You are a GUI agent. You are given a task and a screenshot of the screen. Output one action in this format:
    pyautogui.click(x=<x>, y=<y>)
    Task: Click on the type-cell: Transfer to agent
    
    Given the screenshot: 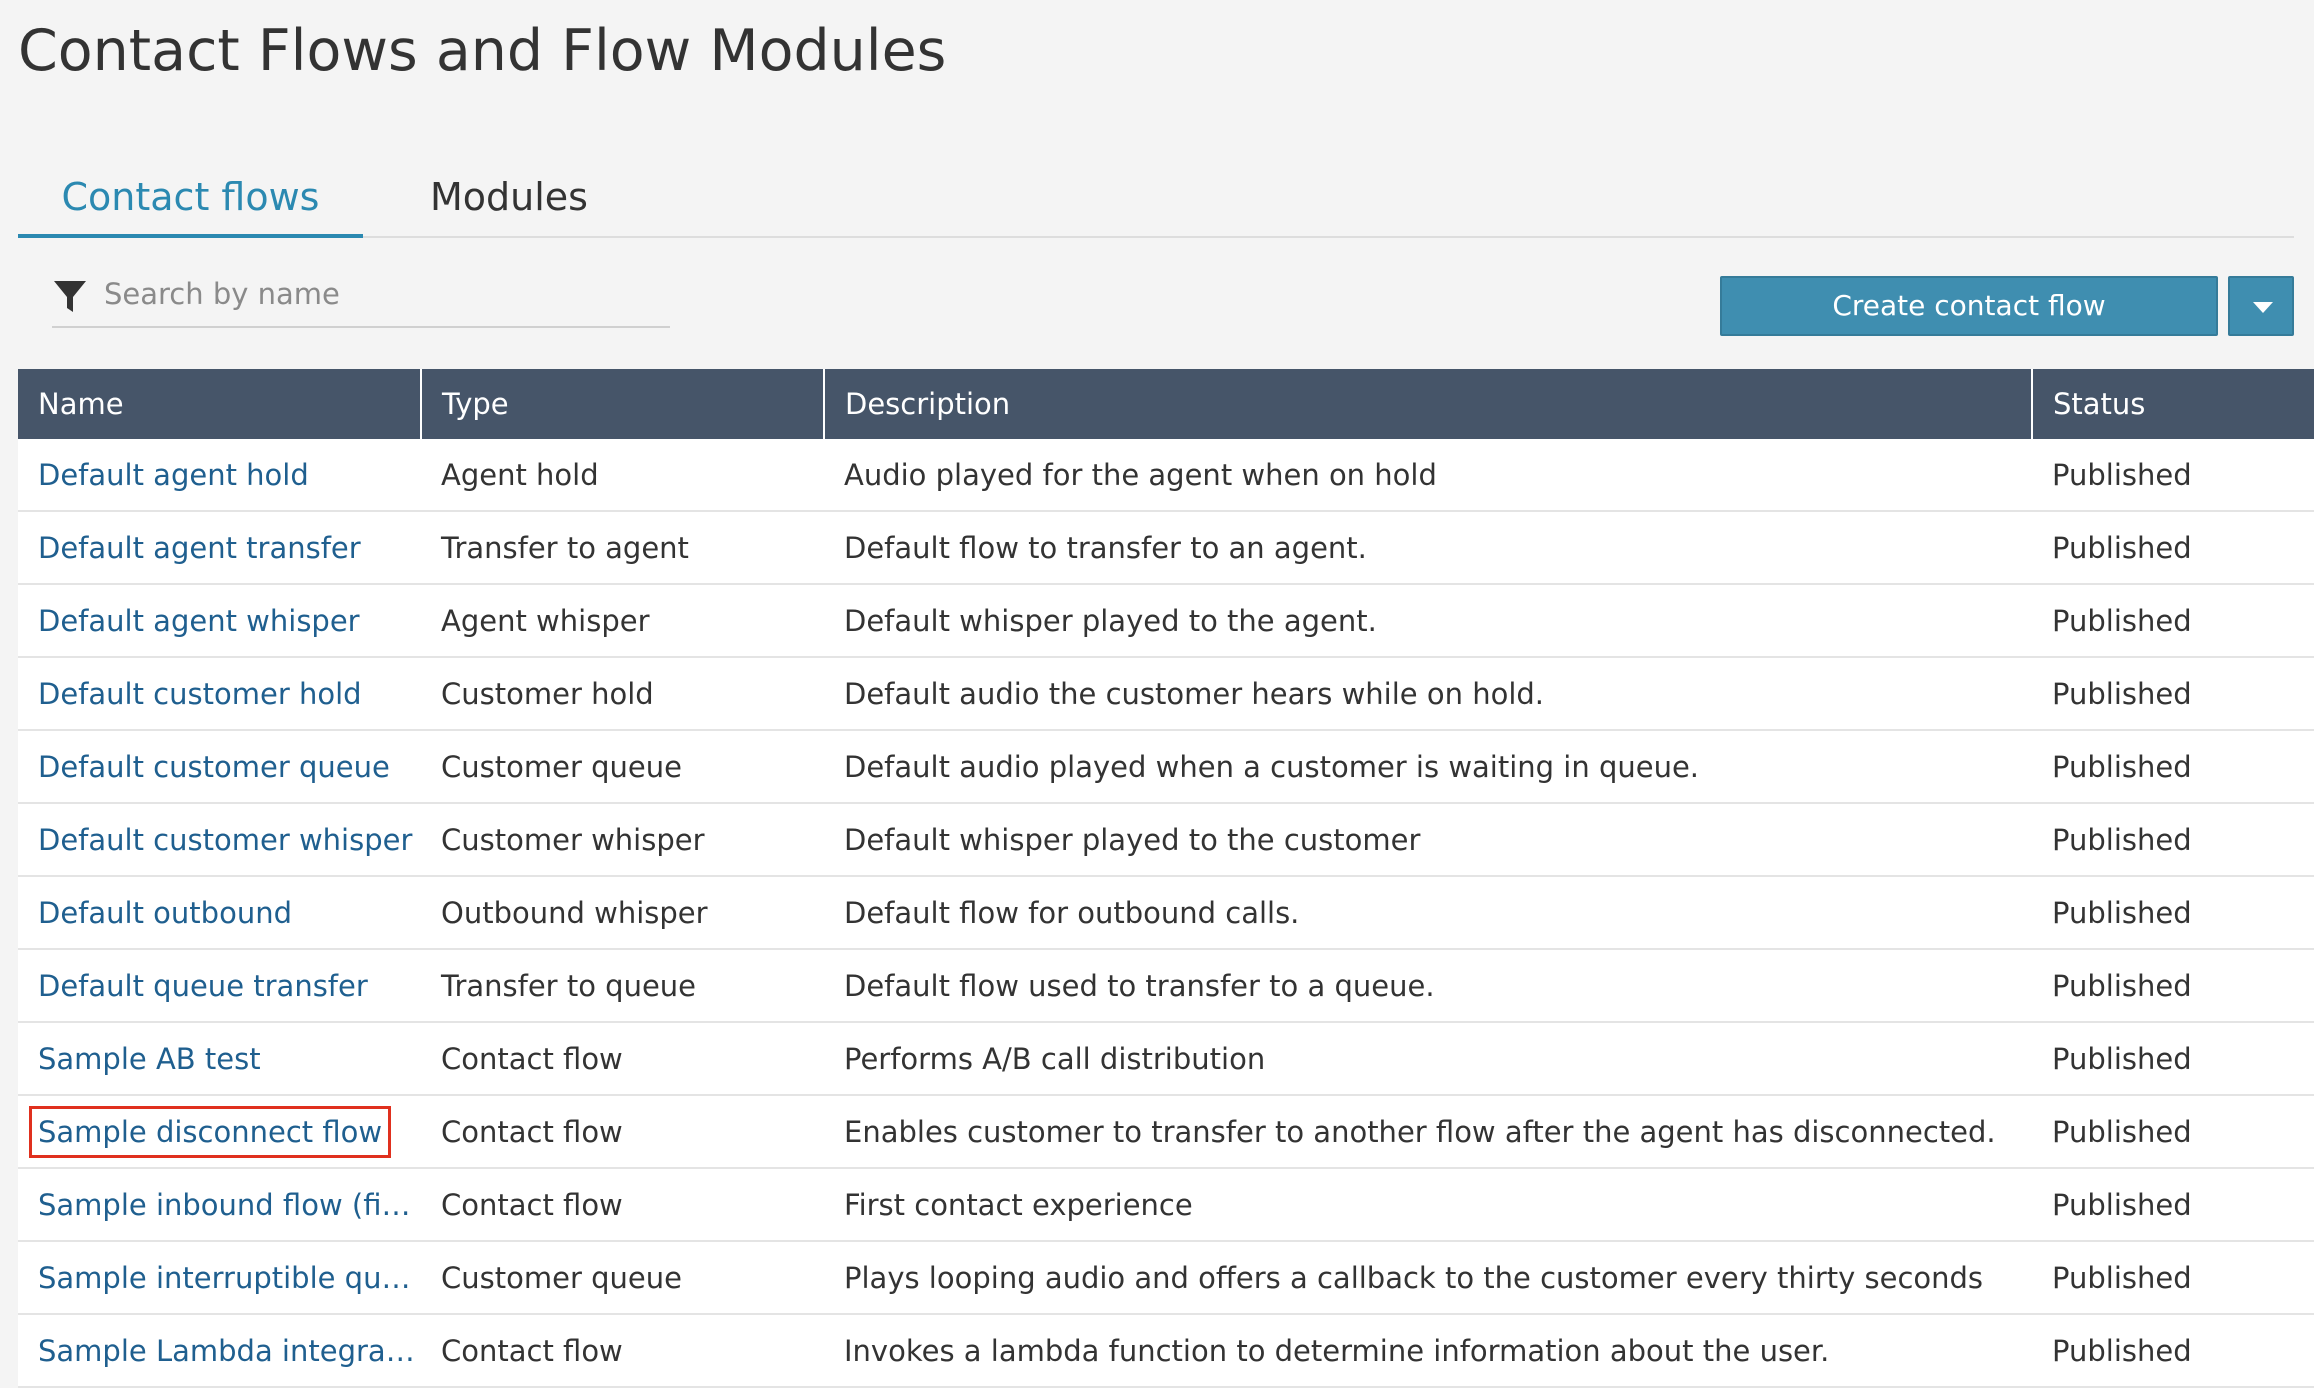 What is the action you would take?
    pyautogui.click(x=622, y=548)
    